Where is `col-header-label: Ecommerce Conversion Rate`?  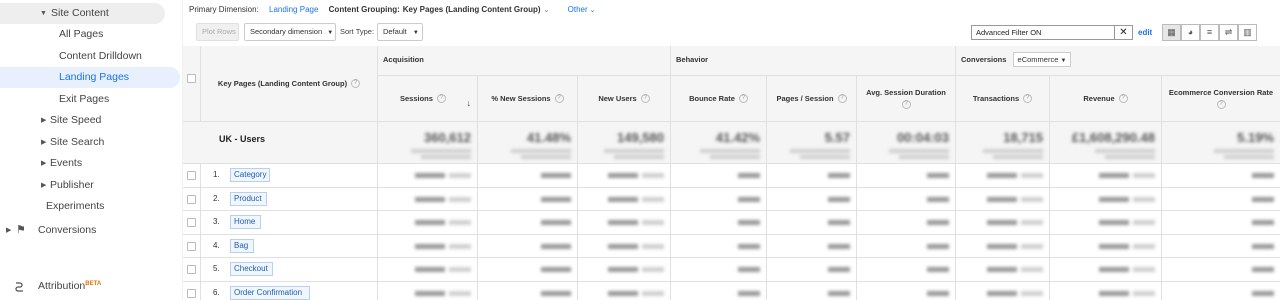 col-header-label: Ecommerce Conversion Rate is located at coordinates (1221, 92).